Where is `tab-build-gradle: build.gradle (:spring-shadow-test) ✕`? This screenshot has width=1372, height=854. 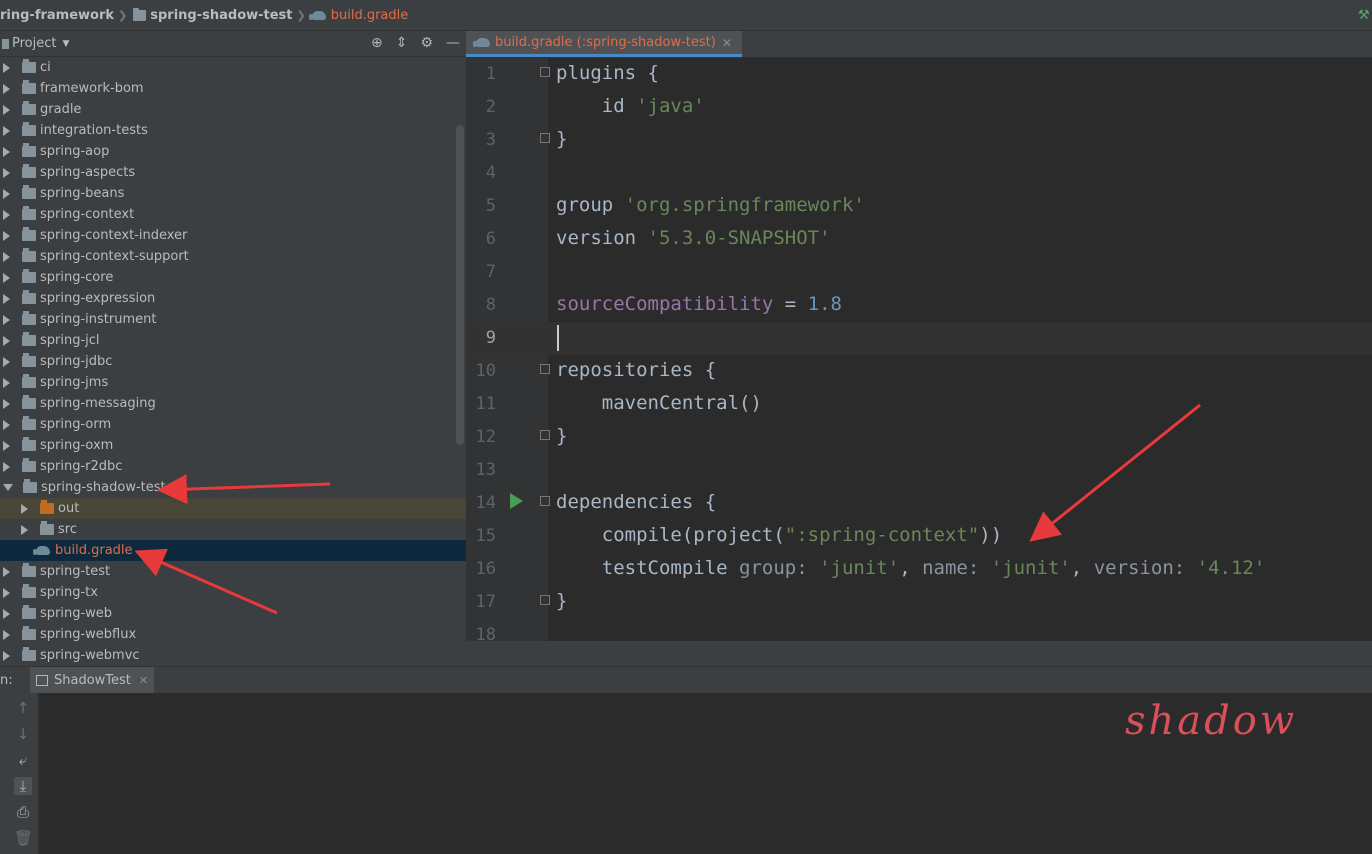
tab-build-gradle: build.gradle (:spring-shadow-test) ✕ is located at coordinates (604, 44).